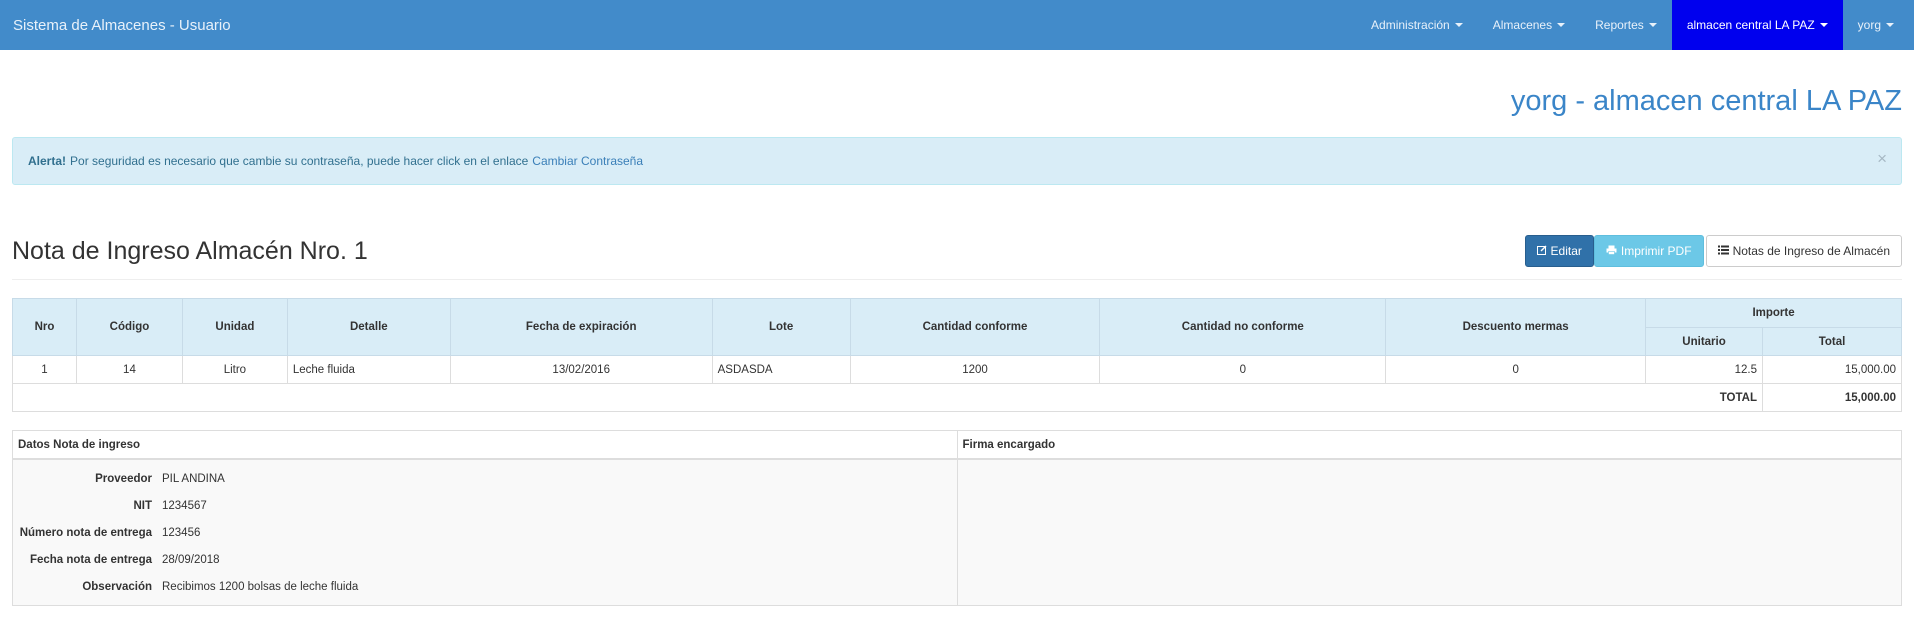 The height and width of the screenshot is (621, 1914). What do you see at coordinates (975, 369) in the screenshot?
I see `cell-conforme: 1200` at bounding box center [975, 369].